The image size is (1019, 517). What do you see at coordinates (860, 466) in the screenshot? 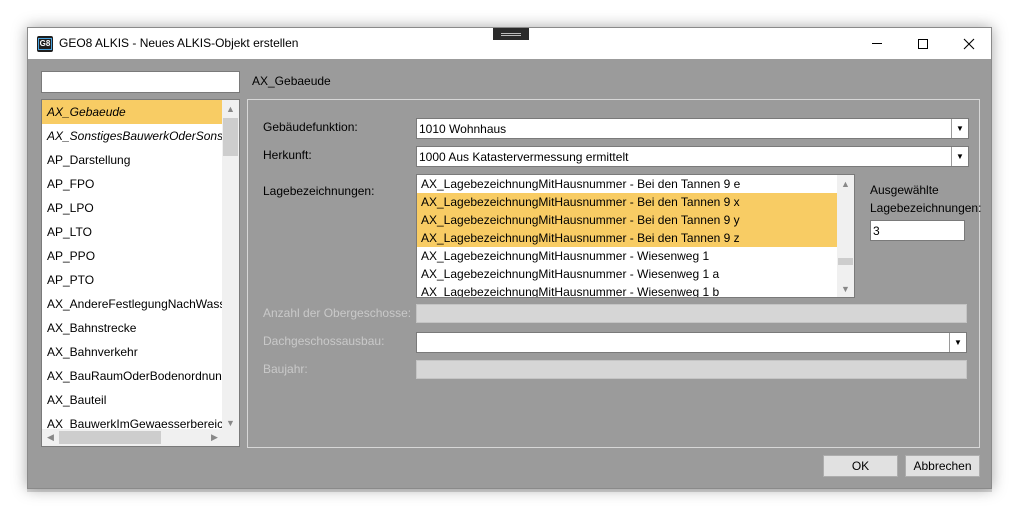
I see `ok-button: OK` at bounding box center [860, 466].